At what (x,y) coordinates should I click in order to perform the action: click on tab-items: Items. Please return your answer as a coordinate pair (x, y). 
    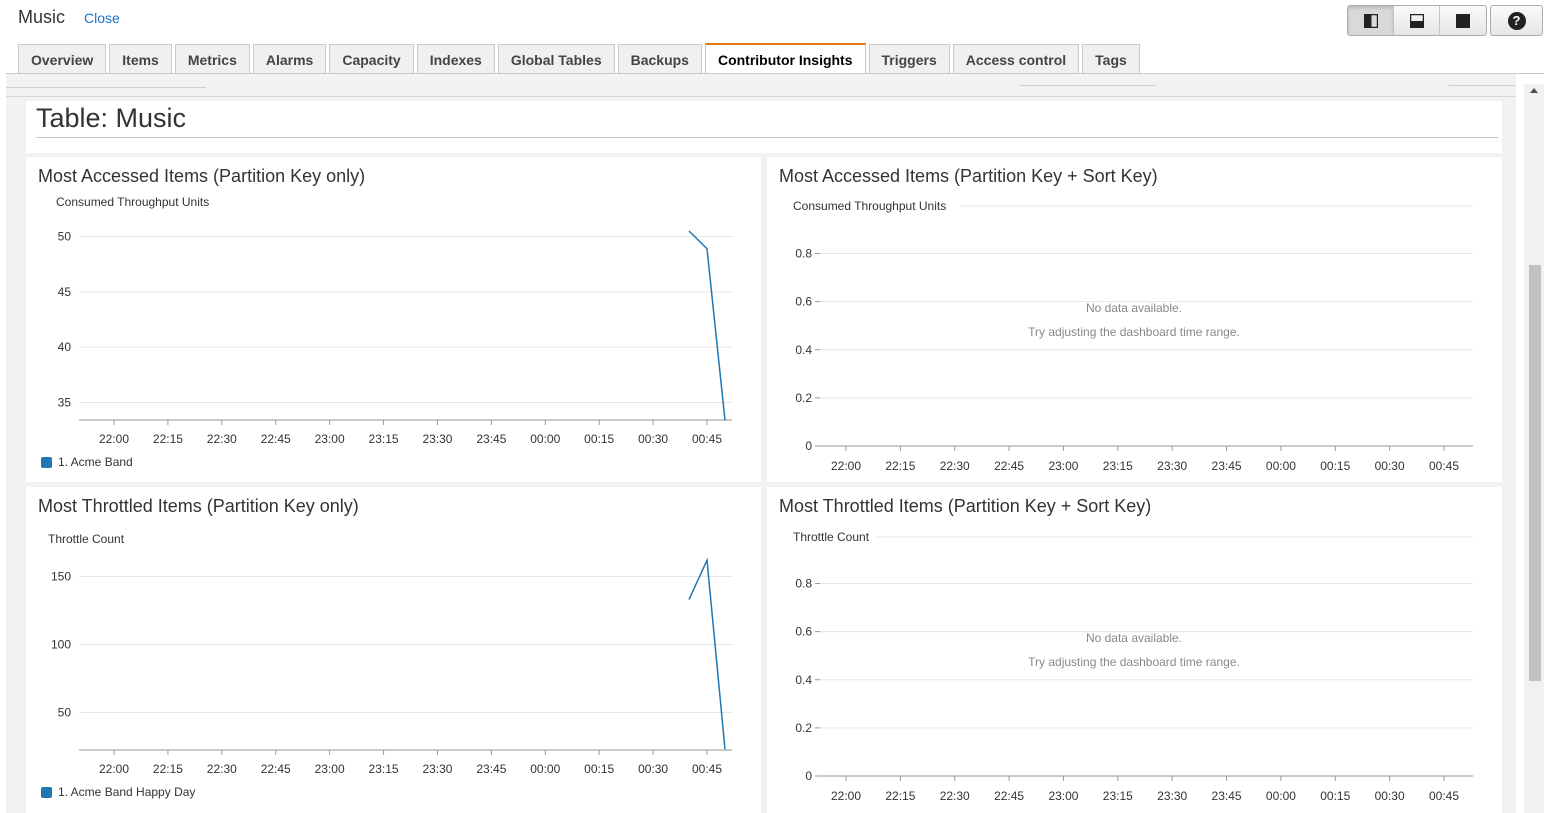
    Looking at the image, I should click on (140, 59).